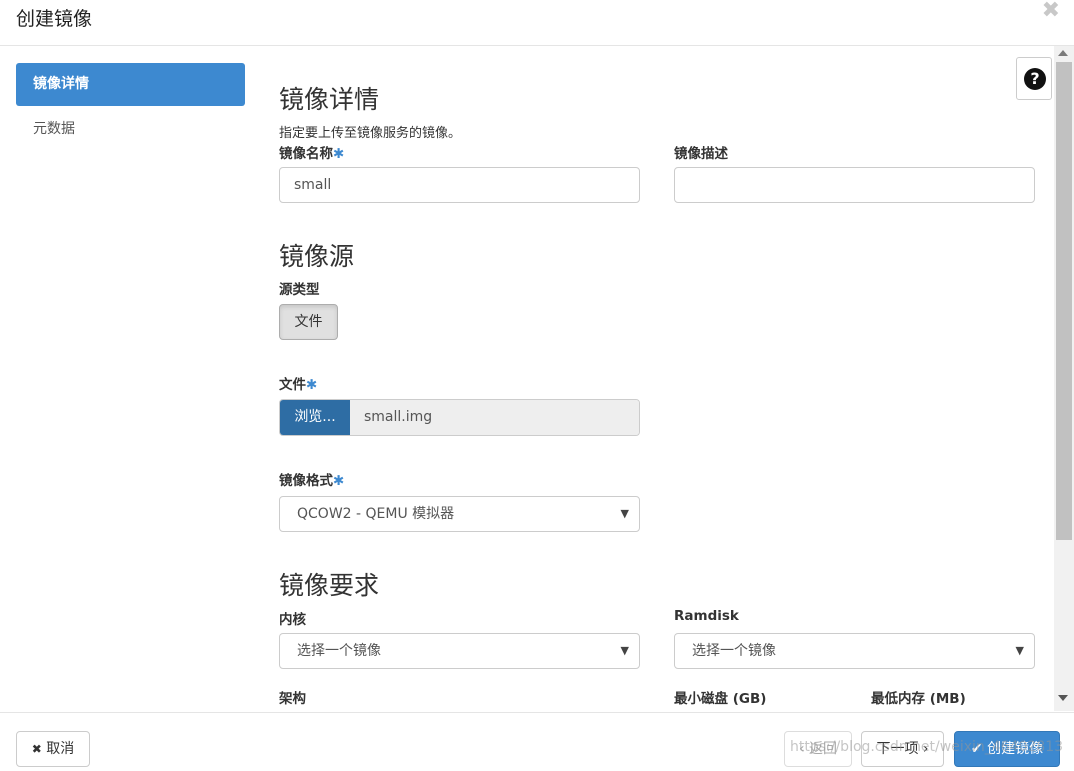  What do you see at coordinates (329, 99) in the screenshot?
I see `section-title-details: 镜像详情` at bounding box center [329, 99].